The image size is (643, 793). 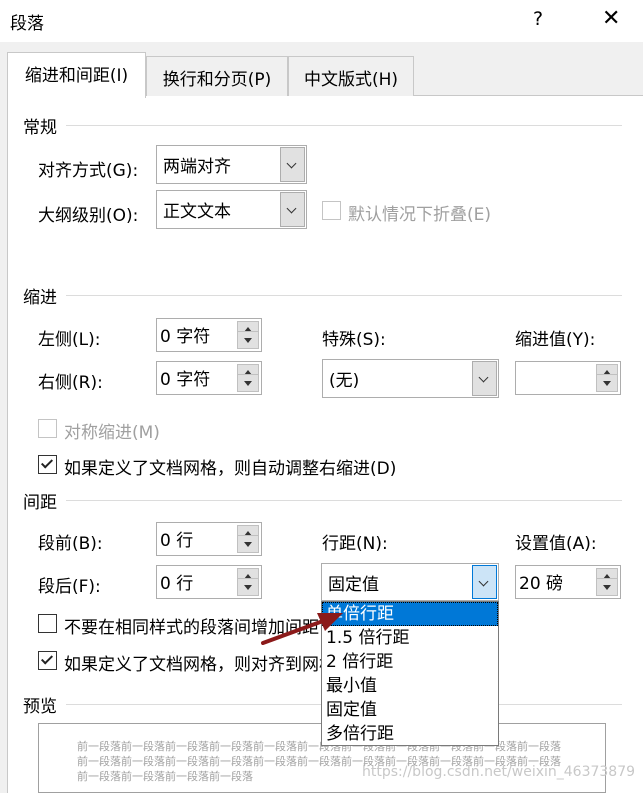 I want to click on spacing-heading: 间距, so click(x=40, y=503).